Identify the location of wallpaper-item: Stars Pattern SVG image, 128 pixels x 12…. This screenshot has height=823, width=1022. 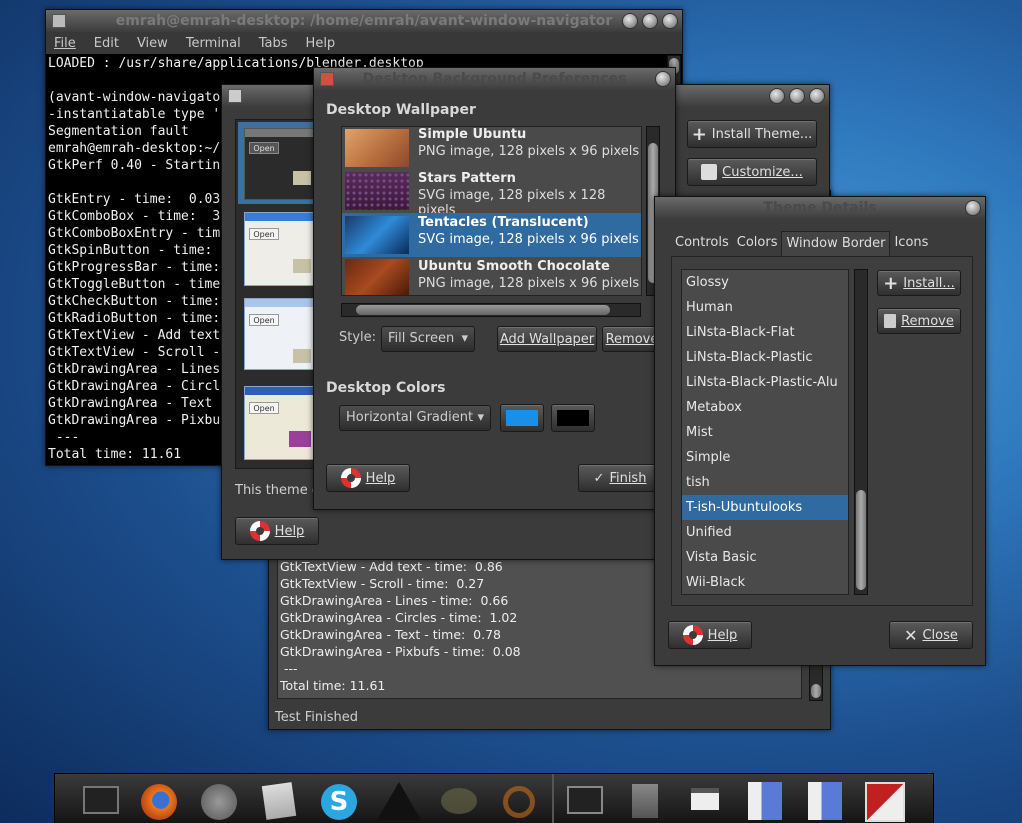
(491, 193).